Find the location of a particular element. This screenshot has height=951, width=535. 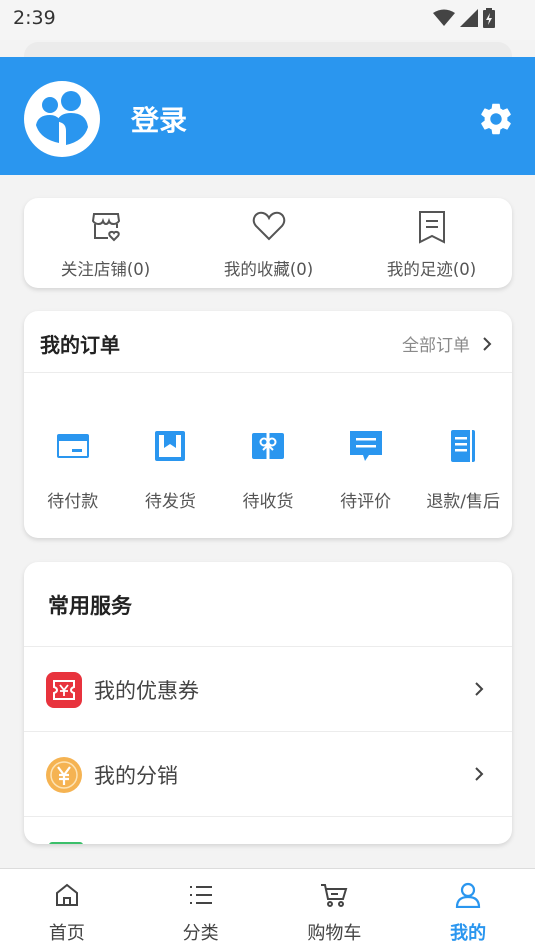

person-icon is located at coordinates (468, 895).